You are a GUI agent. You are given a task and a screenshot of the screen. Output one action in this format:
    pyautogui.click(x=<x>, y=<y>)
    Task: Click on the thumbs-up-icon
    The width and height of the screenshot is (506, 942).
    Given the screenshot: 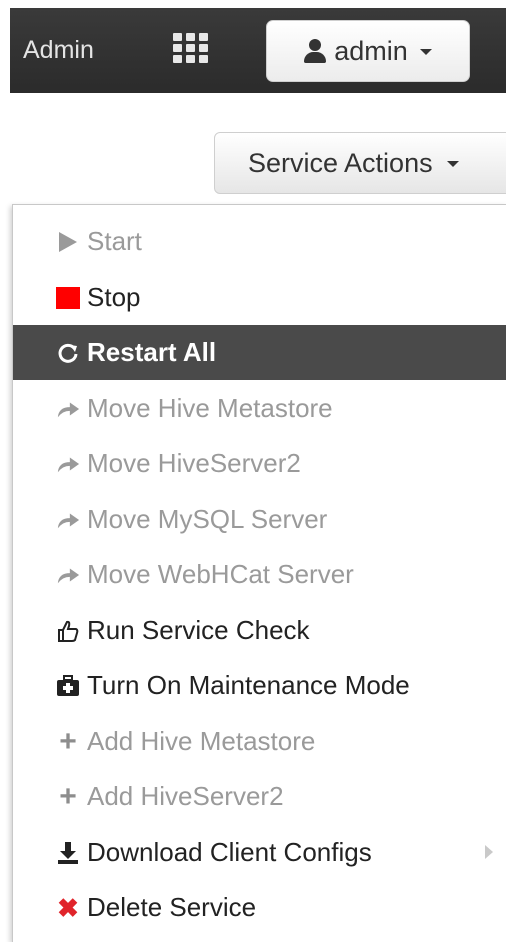 What is the action you would take?
    pyautogui.click(x=68, y=631)
    